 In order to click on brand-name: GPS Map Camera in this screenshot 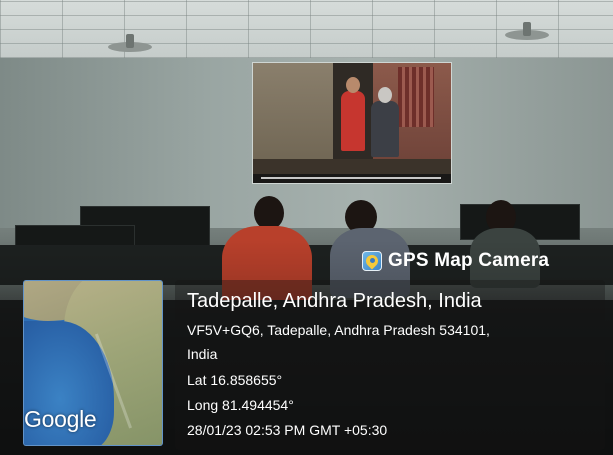, I will do `click(469, 260)`.